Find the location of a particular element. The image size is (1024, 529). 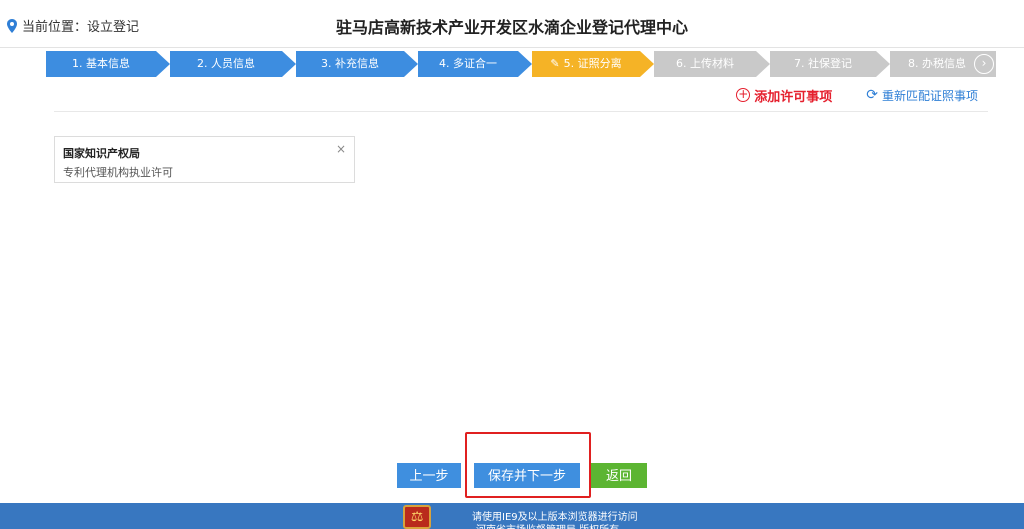

permit-card: 国家知识产权局 专利代理机构执业许可 × is located at coordinates (204, 159).